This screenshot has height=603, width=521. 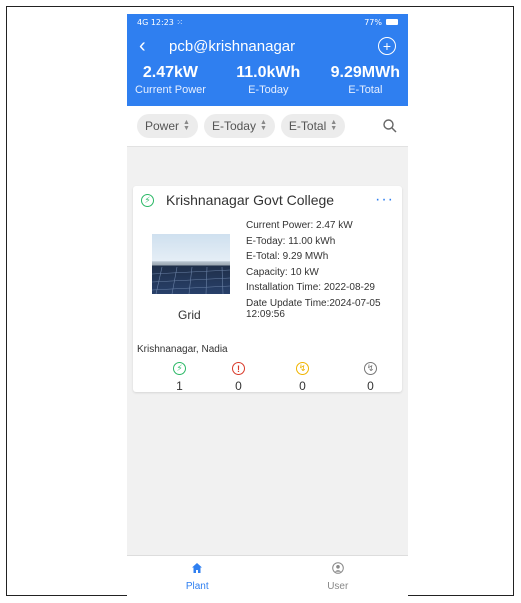 I want to click on status-offline: ↯ 0, so click(x=302, y=377).